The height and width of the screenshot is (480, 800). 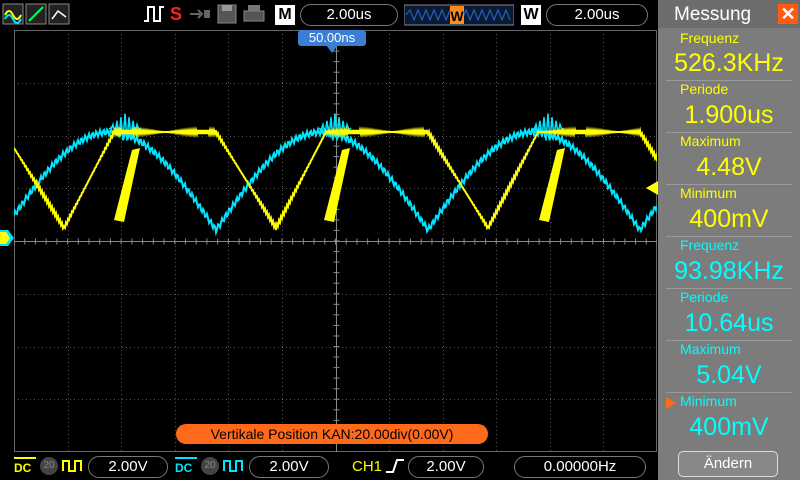 I want to click on panel-title: Messung, so click(x=713, y=14).